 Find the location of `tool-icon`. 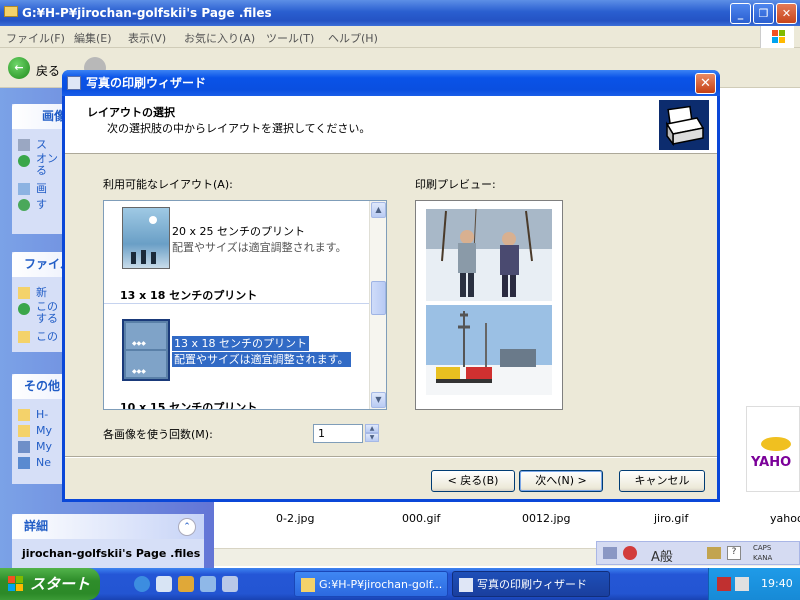

tool-icon is located at coordinates (714, 553).